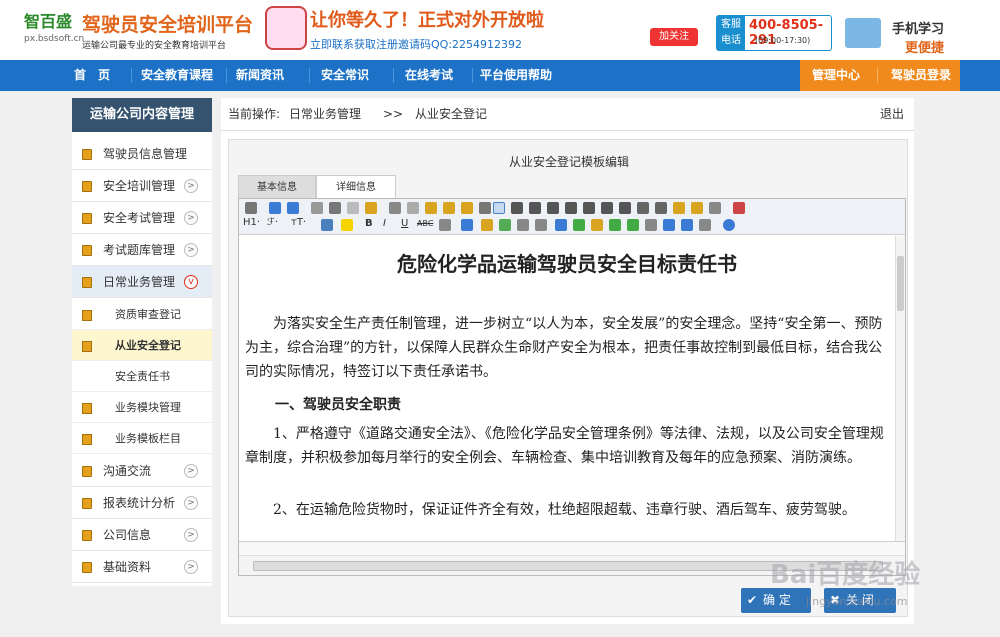  I want to click on italic-button: I, so click(384, 223).